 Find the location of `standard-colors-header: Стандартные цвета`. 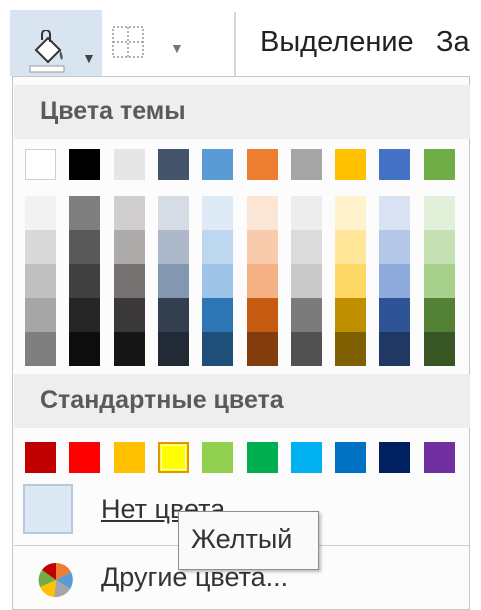

standard-colors-header: Стандартные цвета is located at coordinates (242, 401).